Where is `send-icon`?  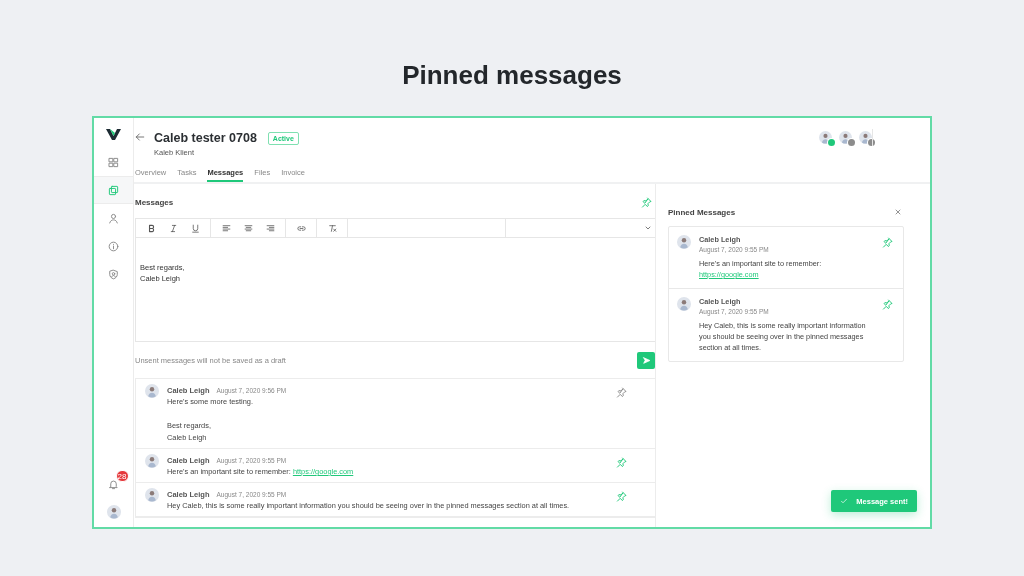 send-icon is located at coordinates (646, 360).